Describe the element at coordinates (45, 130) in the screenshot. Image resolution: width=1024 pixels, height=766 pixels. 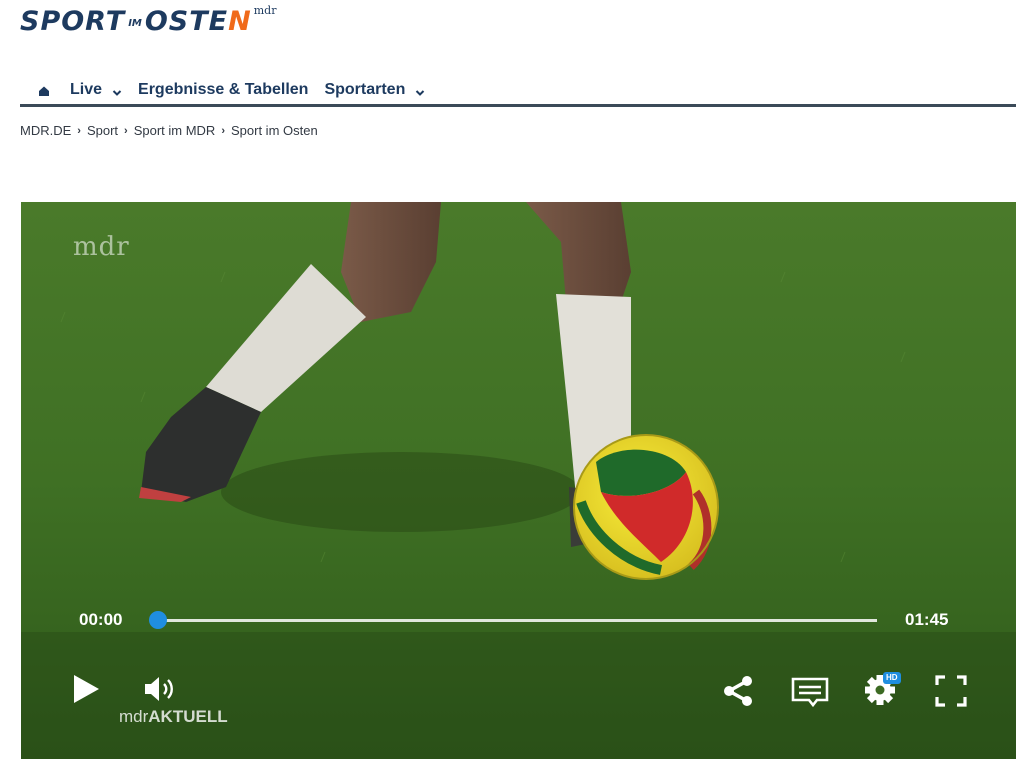
I see `breadcrumb-item-mdr: MDR.DE` at that location.